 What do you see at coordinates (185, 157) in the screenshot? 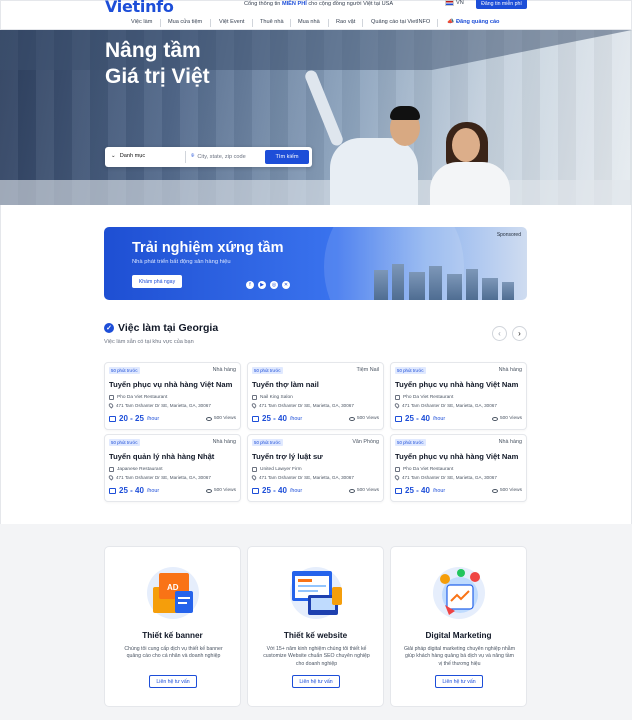
I see `search-divider` at bounding box center [185, 157].